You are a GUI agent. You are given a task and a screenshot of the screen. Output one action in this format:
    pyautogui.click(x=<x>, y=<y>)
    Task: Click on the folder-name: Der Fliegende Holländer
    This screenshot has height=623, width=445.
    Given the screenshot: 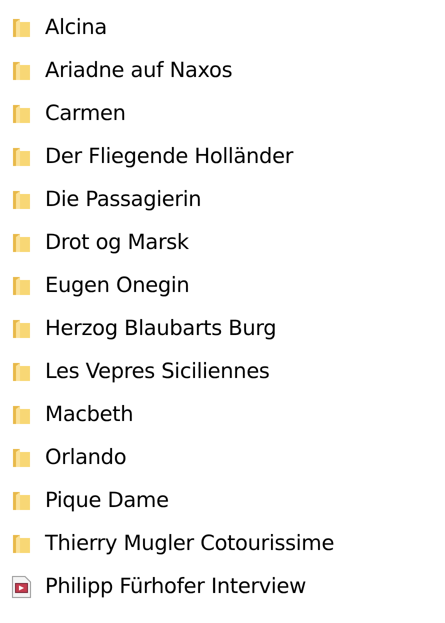 What is the action you would take?
    pyautogui.click(x=169, y=156)
    